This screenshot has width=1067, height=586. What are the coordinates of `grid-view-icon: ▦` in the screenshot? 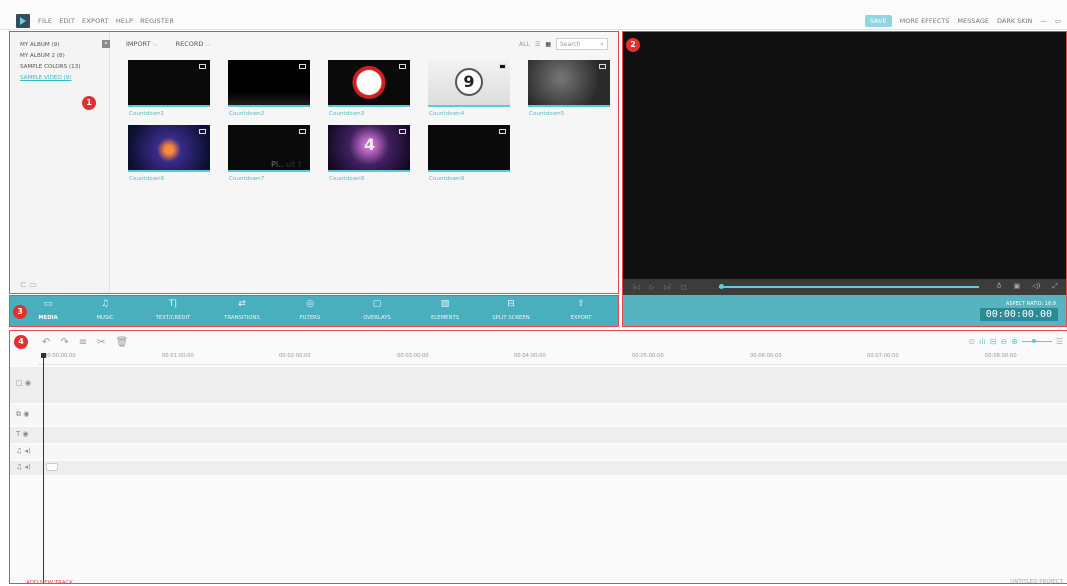 It's located at (548, 44).